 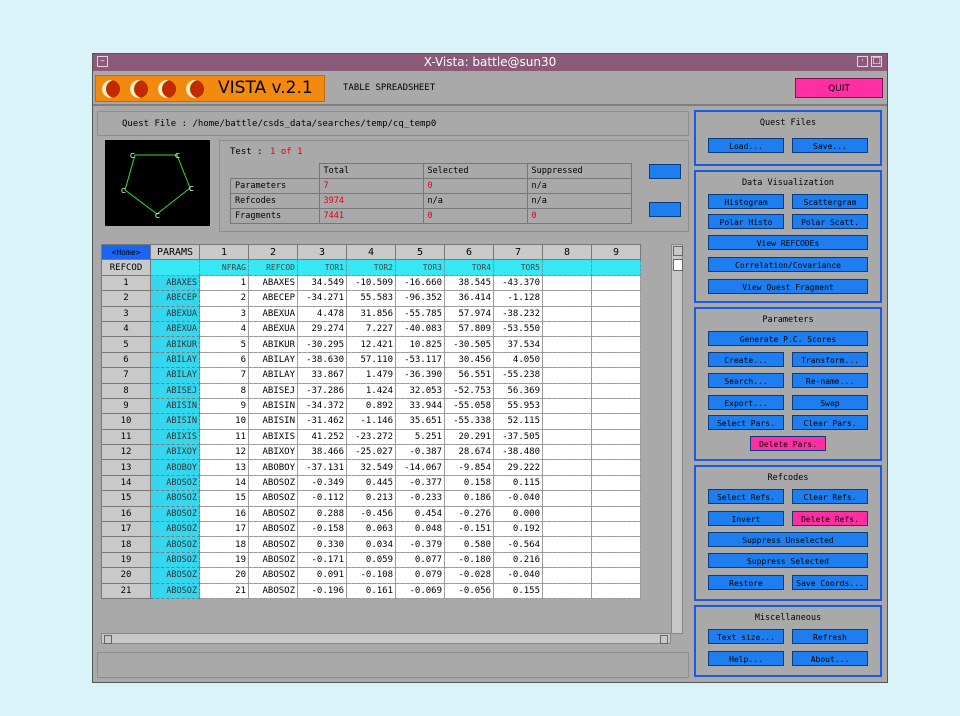 I want to click on clear-refs-button: Clear Refs., so click(x=830, y=496).